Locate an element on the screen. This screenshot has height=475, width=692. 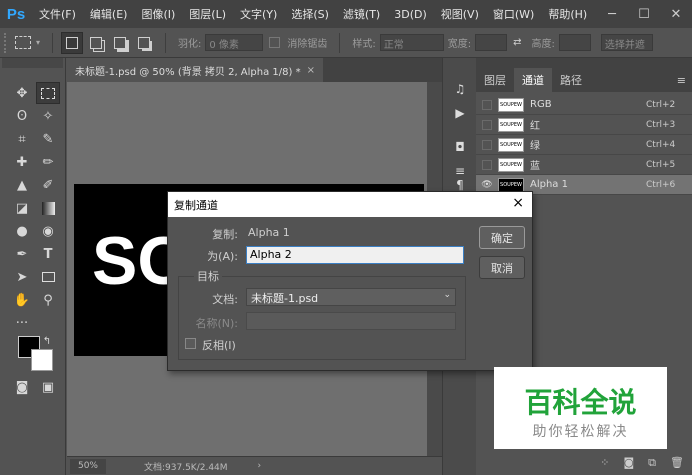
brush-tool-icon: ✏ is located at coordinates (48, 162).